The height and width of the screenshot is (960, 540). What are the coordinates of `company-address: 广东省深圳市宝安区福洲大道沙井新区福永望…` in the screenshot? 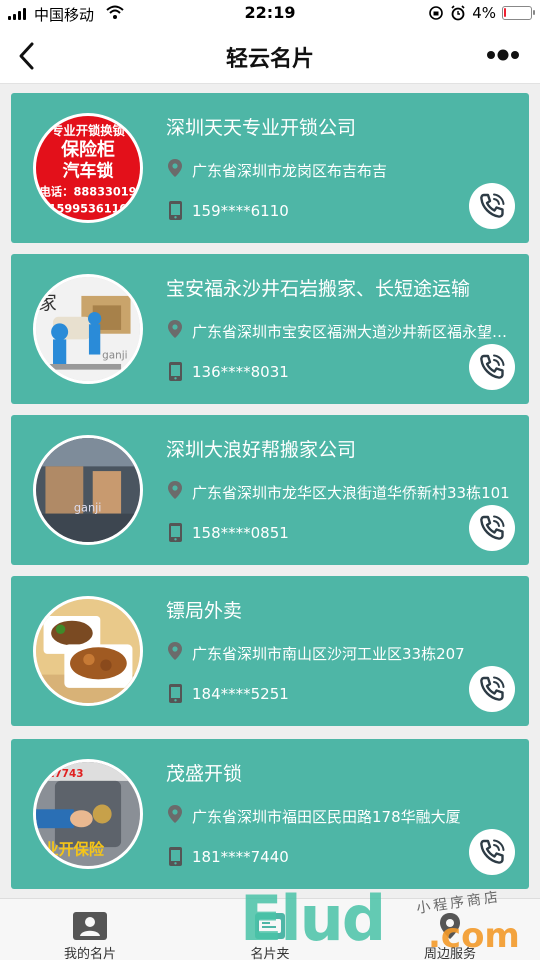 It's located at (350, 332).